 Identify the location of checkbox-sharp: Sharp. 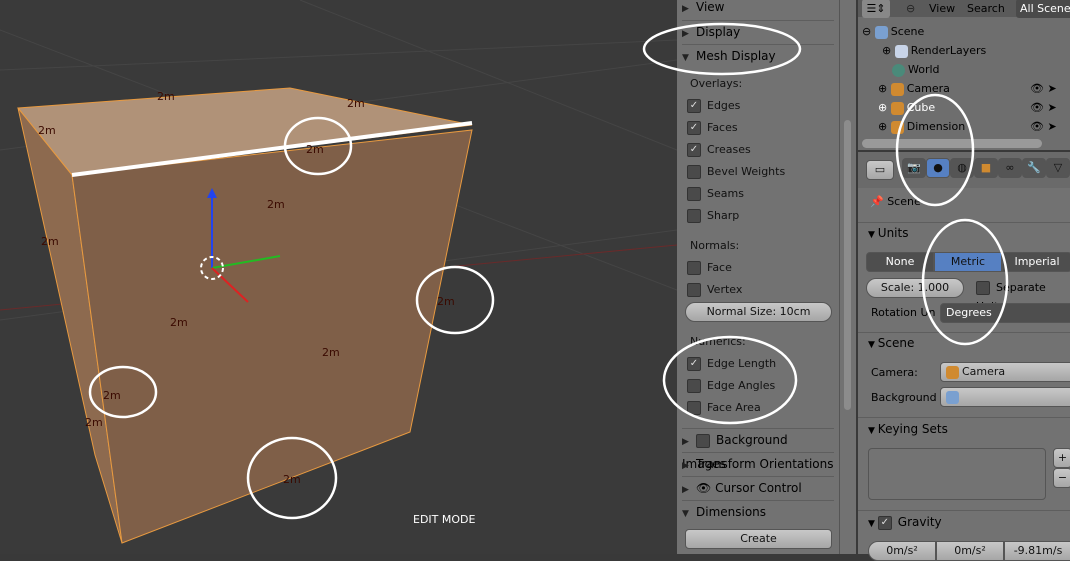
(713, 216).